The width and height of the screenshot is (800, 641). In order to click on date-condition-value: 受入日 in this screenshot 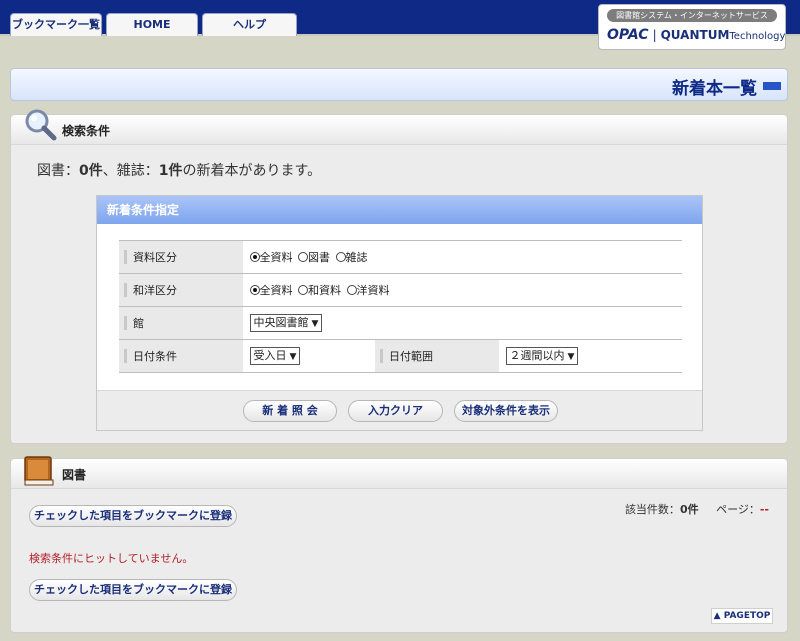, I will do `click(270, 355)`.